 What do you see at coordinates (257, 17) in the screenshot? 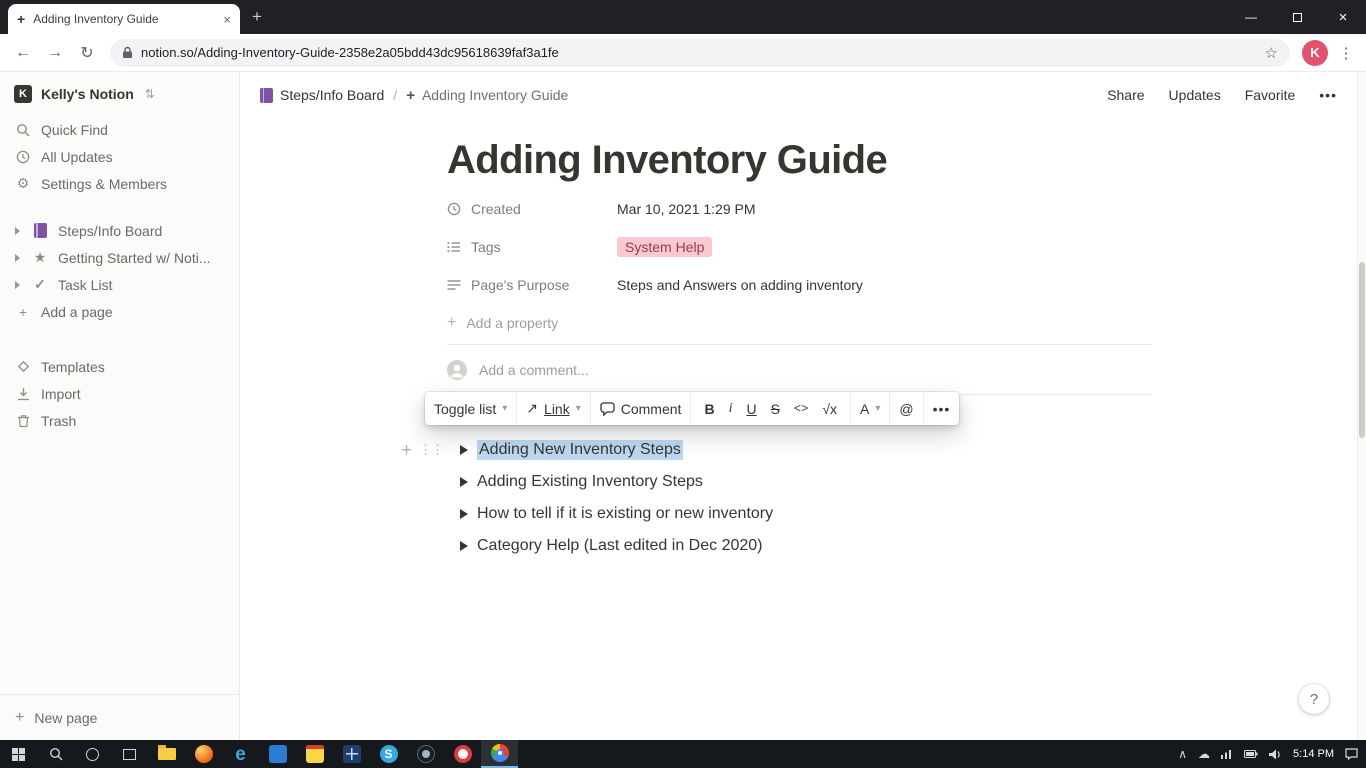
I see `new-tab-button: +` at bounding box center [257, 17].